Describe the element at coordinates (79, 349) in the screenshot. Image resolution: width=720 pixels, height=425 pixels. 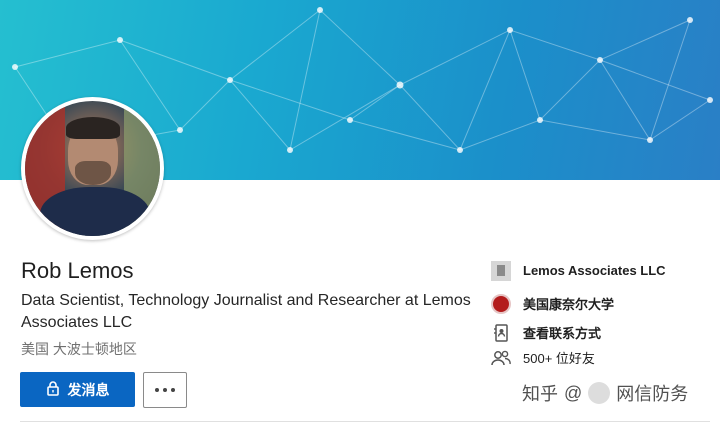
I see `profile-location: 美国 大波士顿地区` at that location.